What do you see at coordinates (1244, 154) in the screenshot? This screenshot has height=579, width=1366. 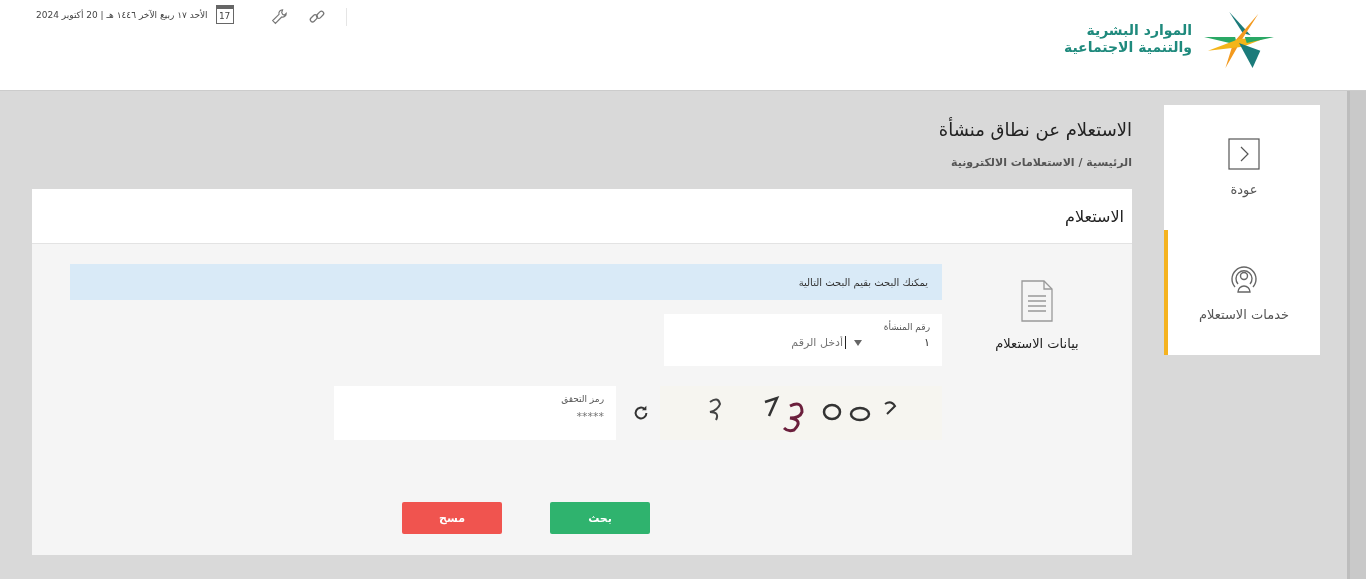 I see `chevron-icon` at bounding box center [1244, 154].